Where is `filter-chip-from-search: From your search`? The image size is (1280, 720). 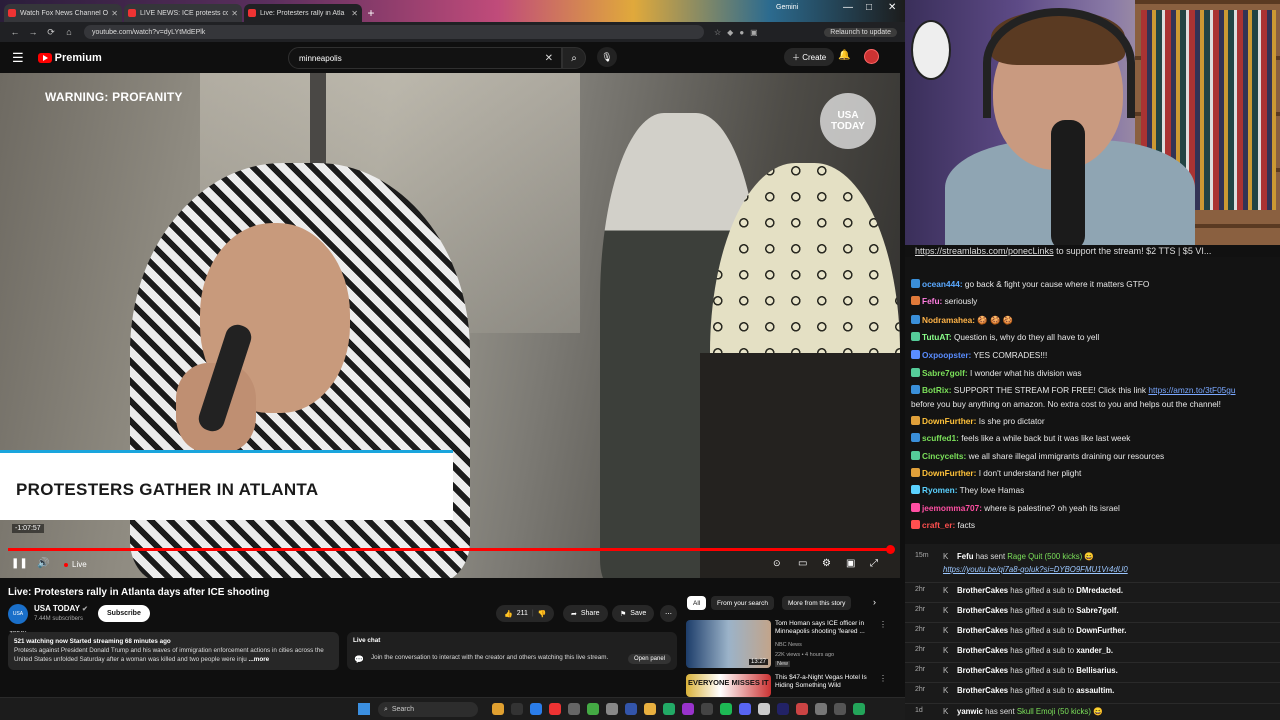
filter-chip-from-search: From your search is located at coordinates (742, 603).